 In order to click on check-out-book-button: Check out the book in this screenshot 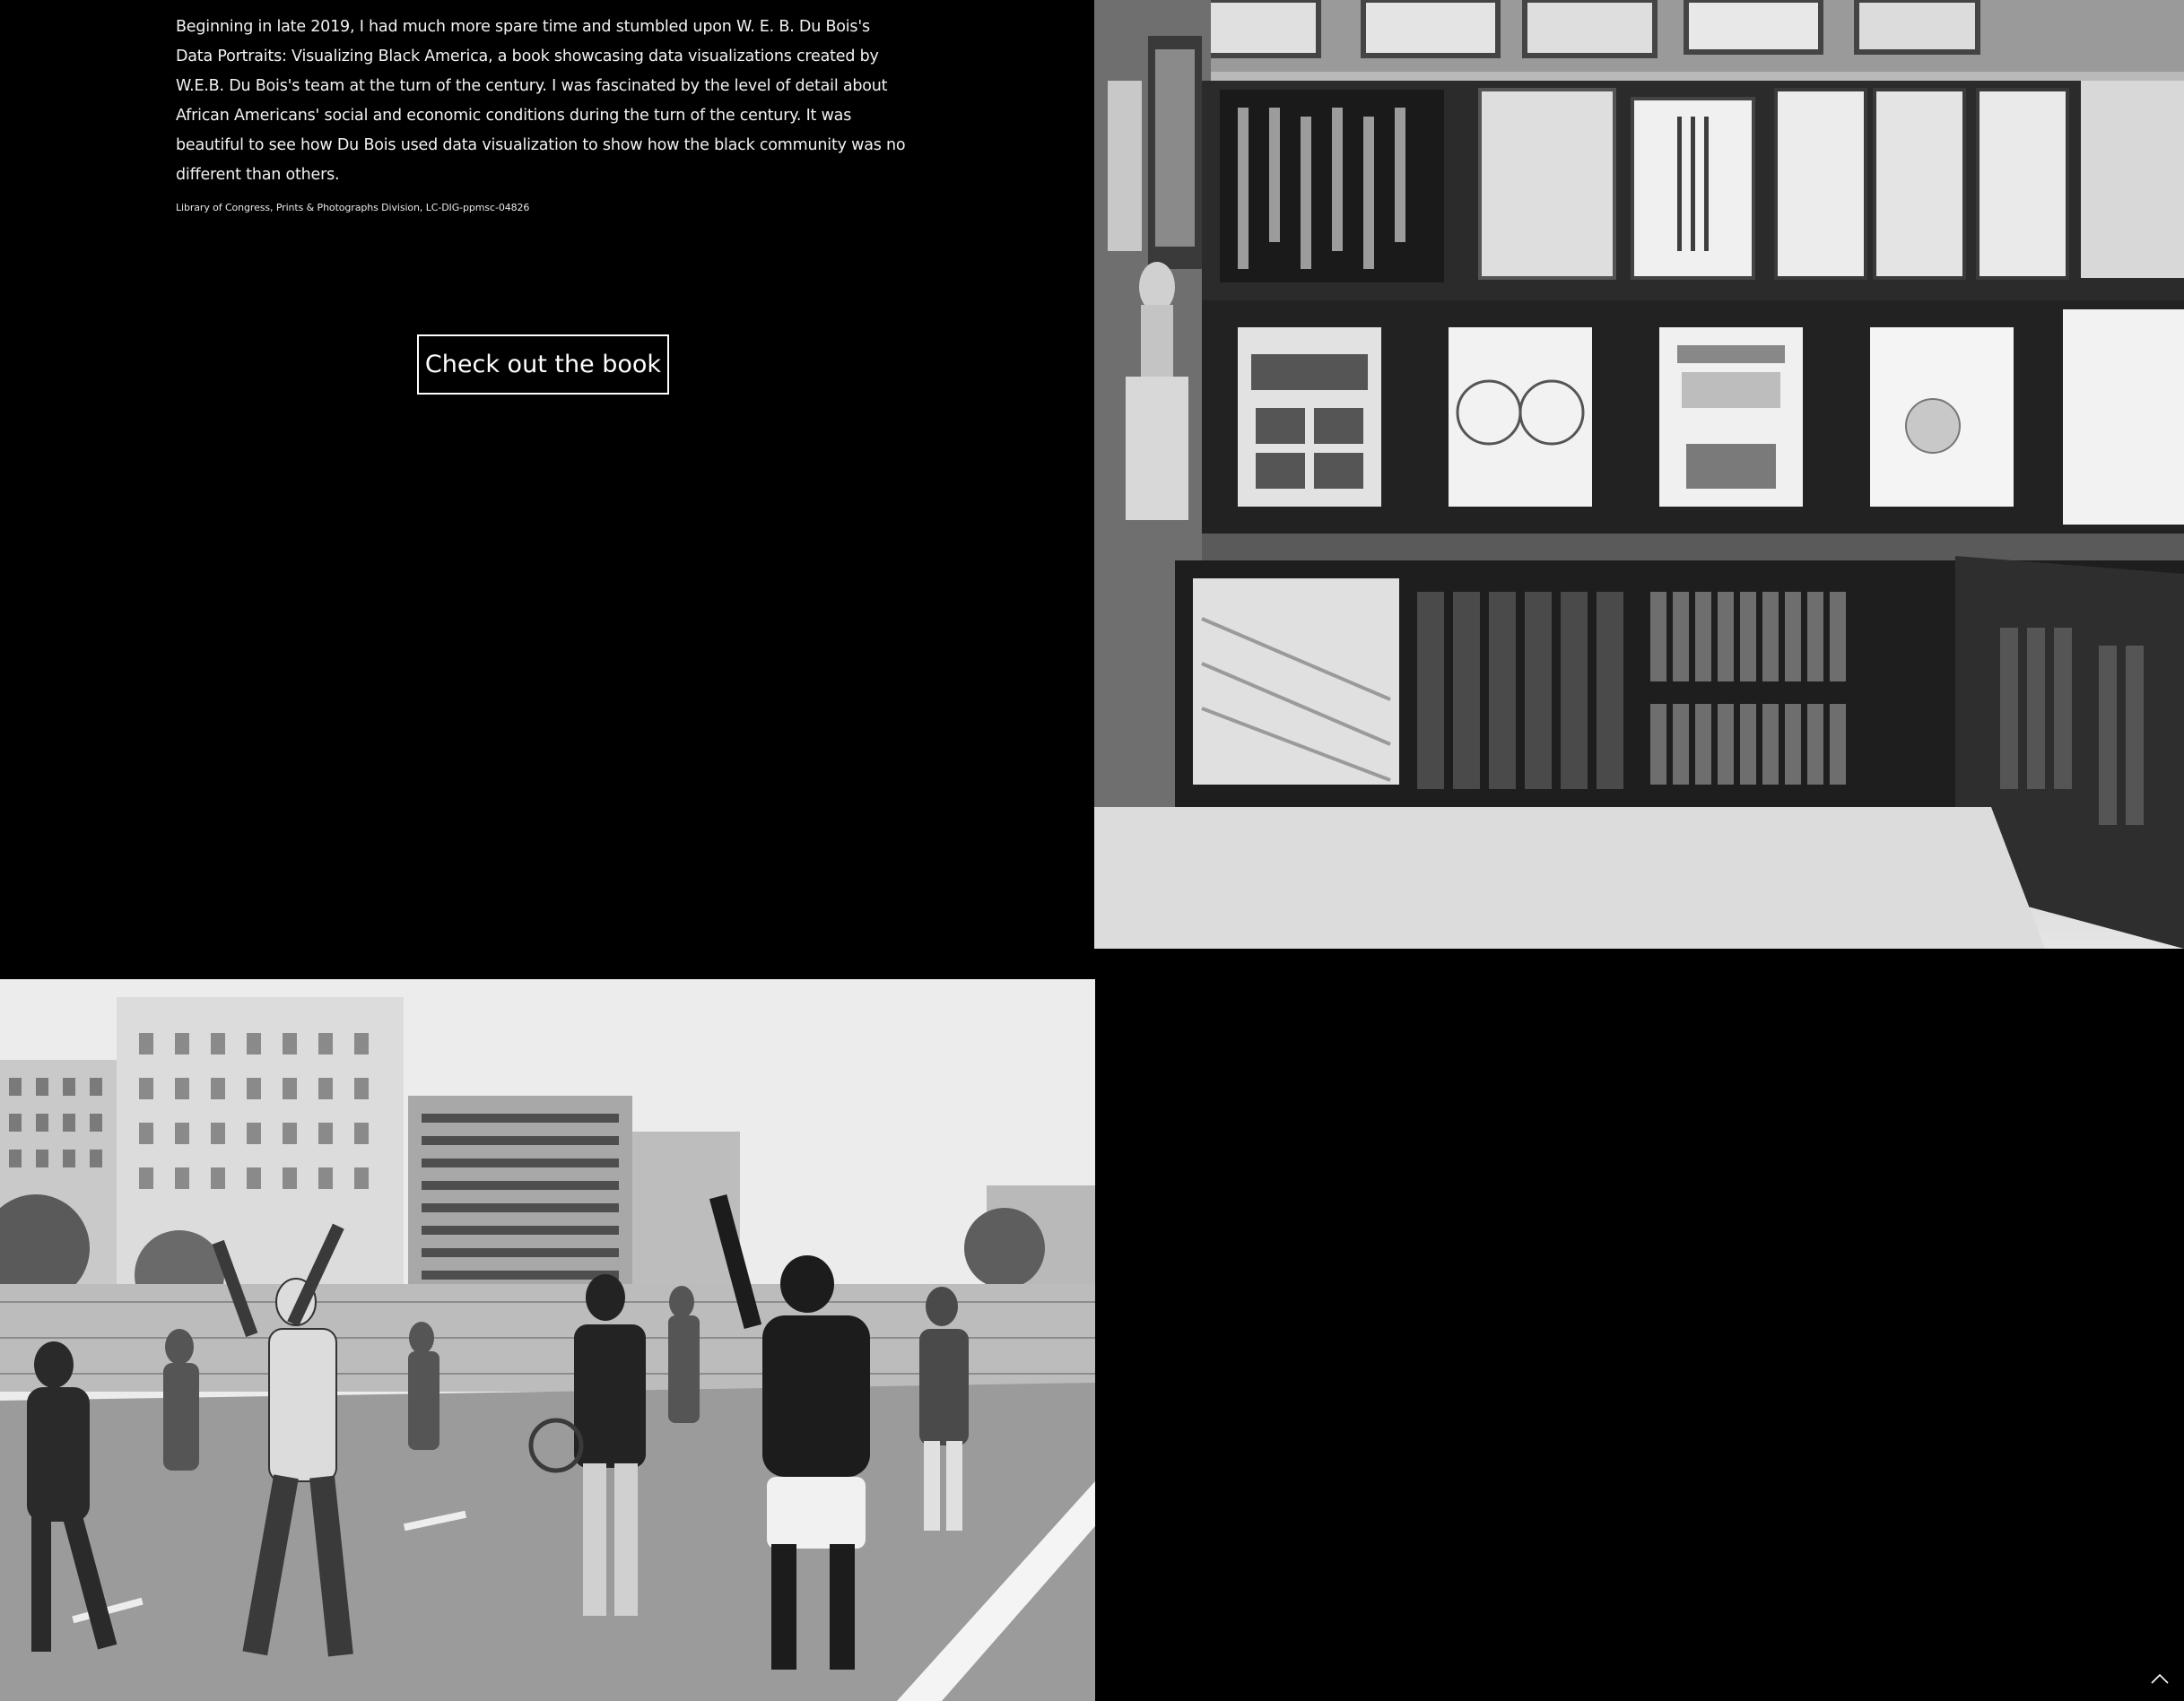, I will do `click(543, 364)`.